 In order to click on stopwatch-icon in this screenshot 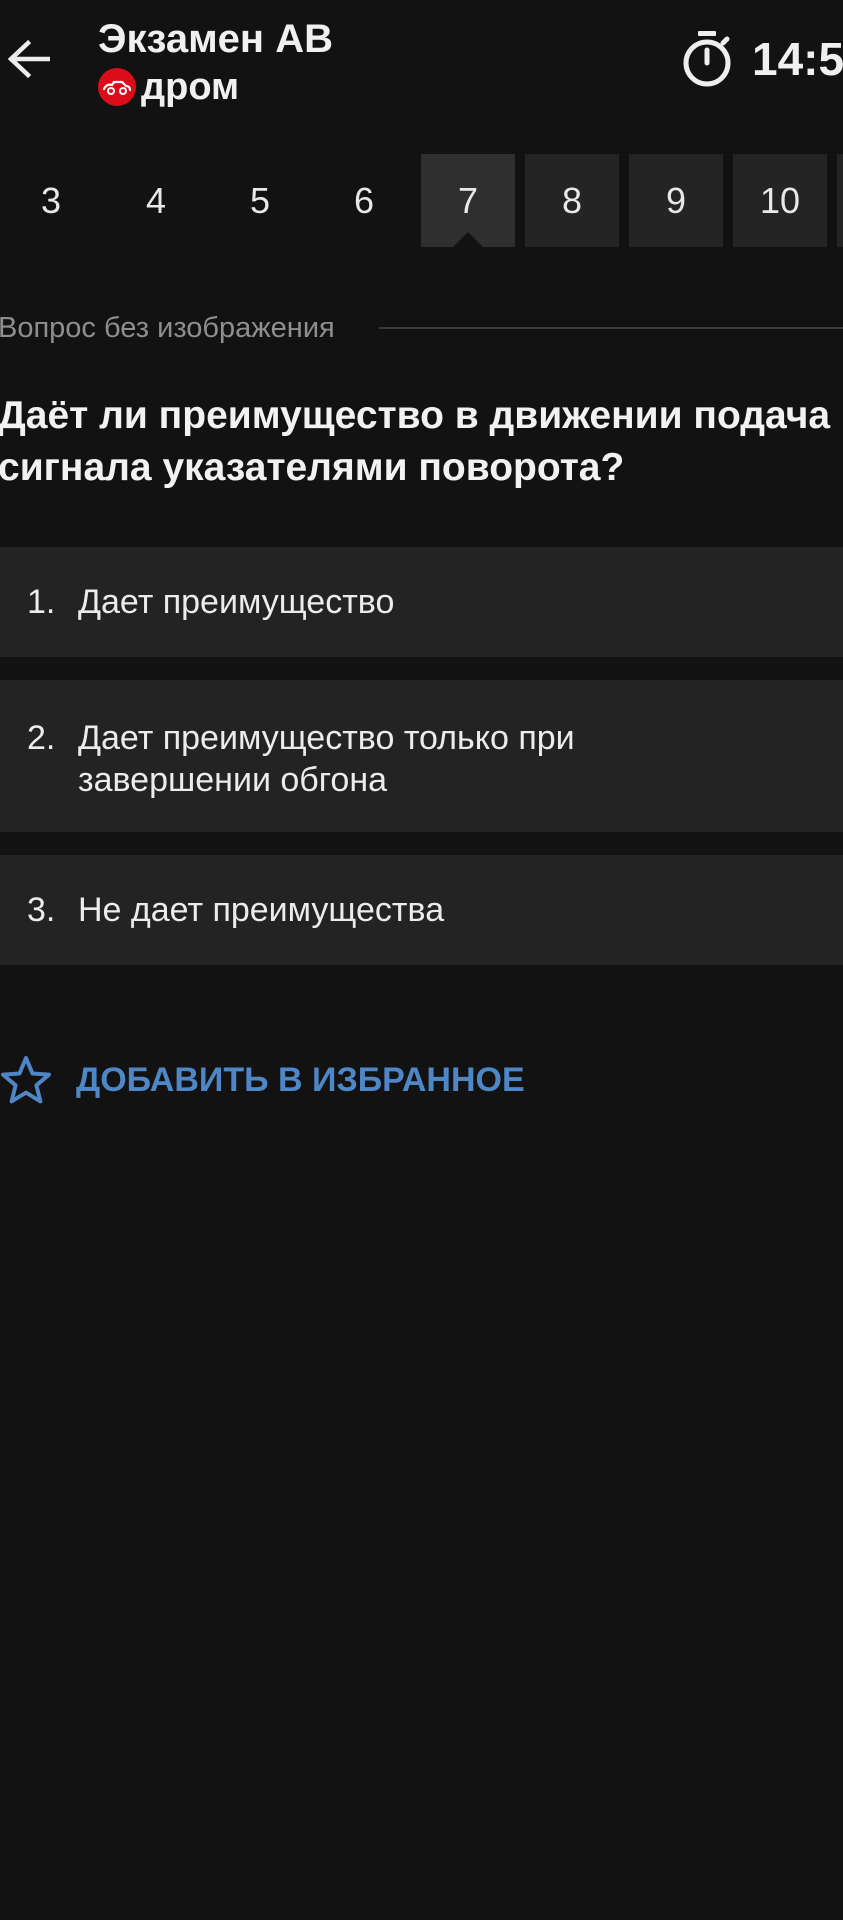, I will do `click(707, 59)`.